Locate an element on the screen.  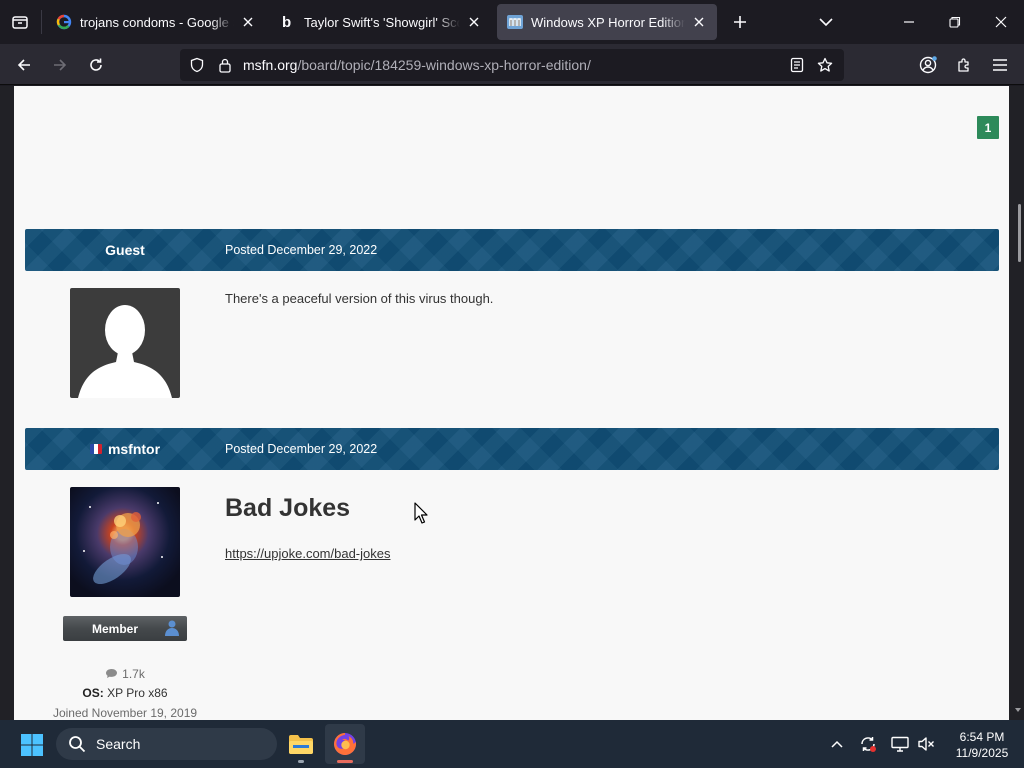
post-header: Guest Posted December 29, 2022 is located at coordinates (512, 250).